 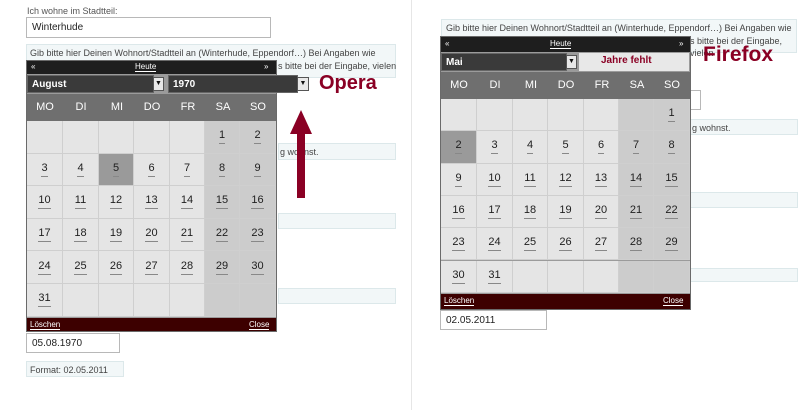 I want to click on opera-day-cell: 10, so click(x=45, y=202).